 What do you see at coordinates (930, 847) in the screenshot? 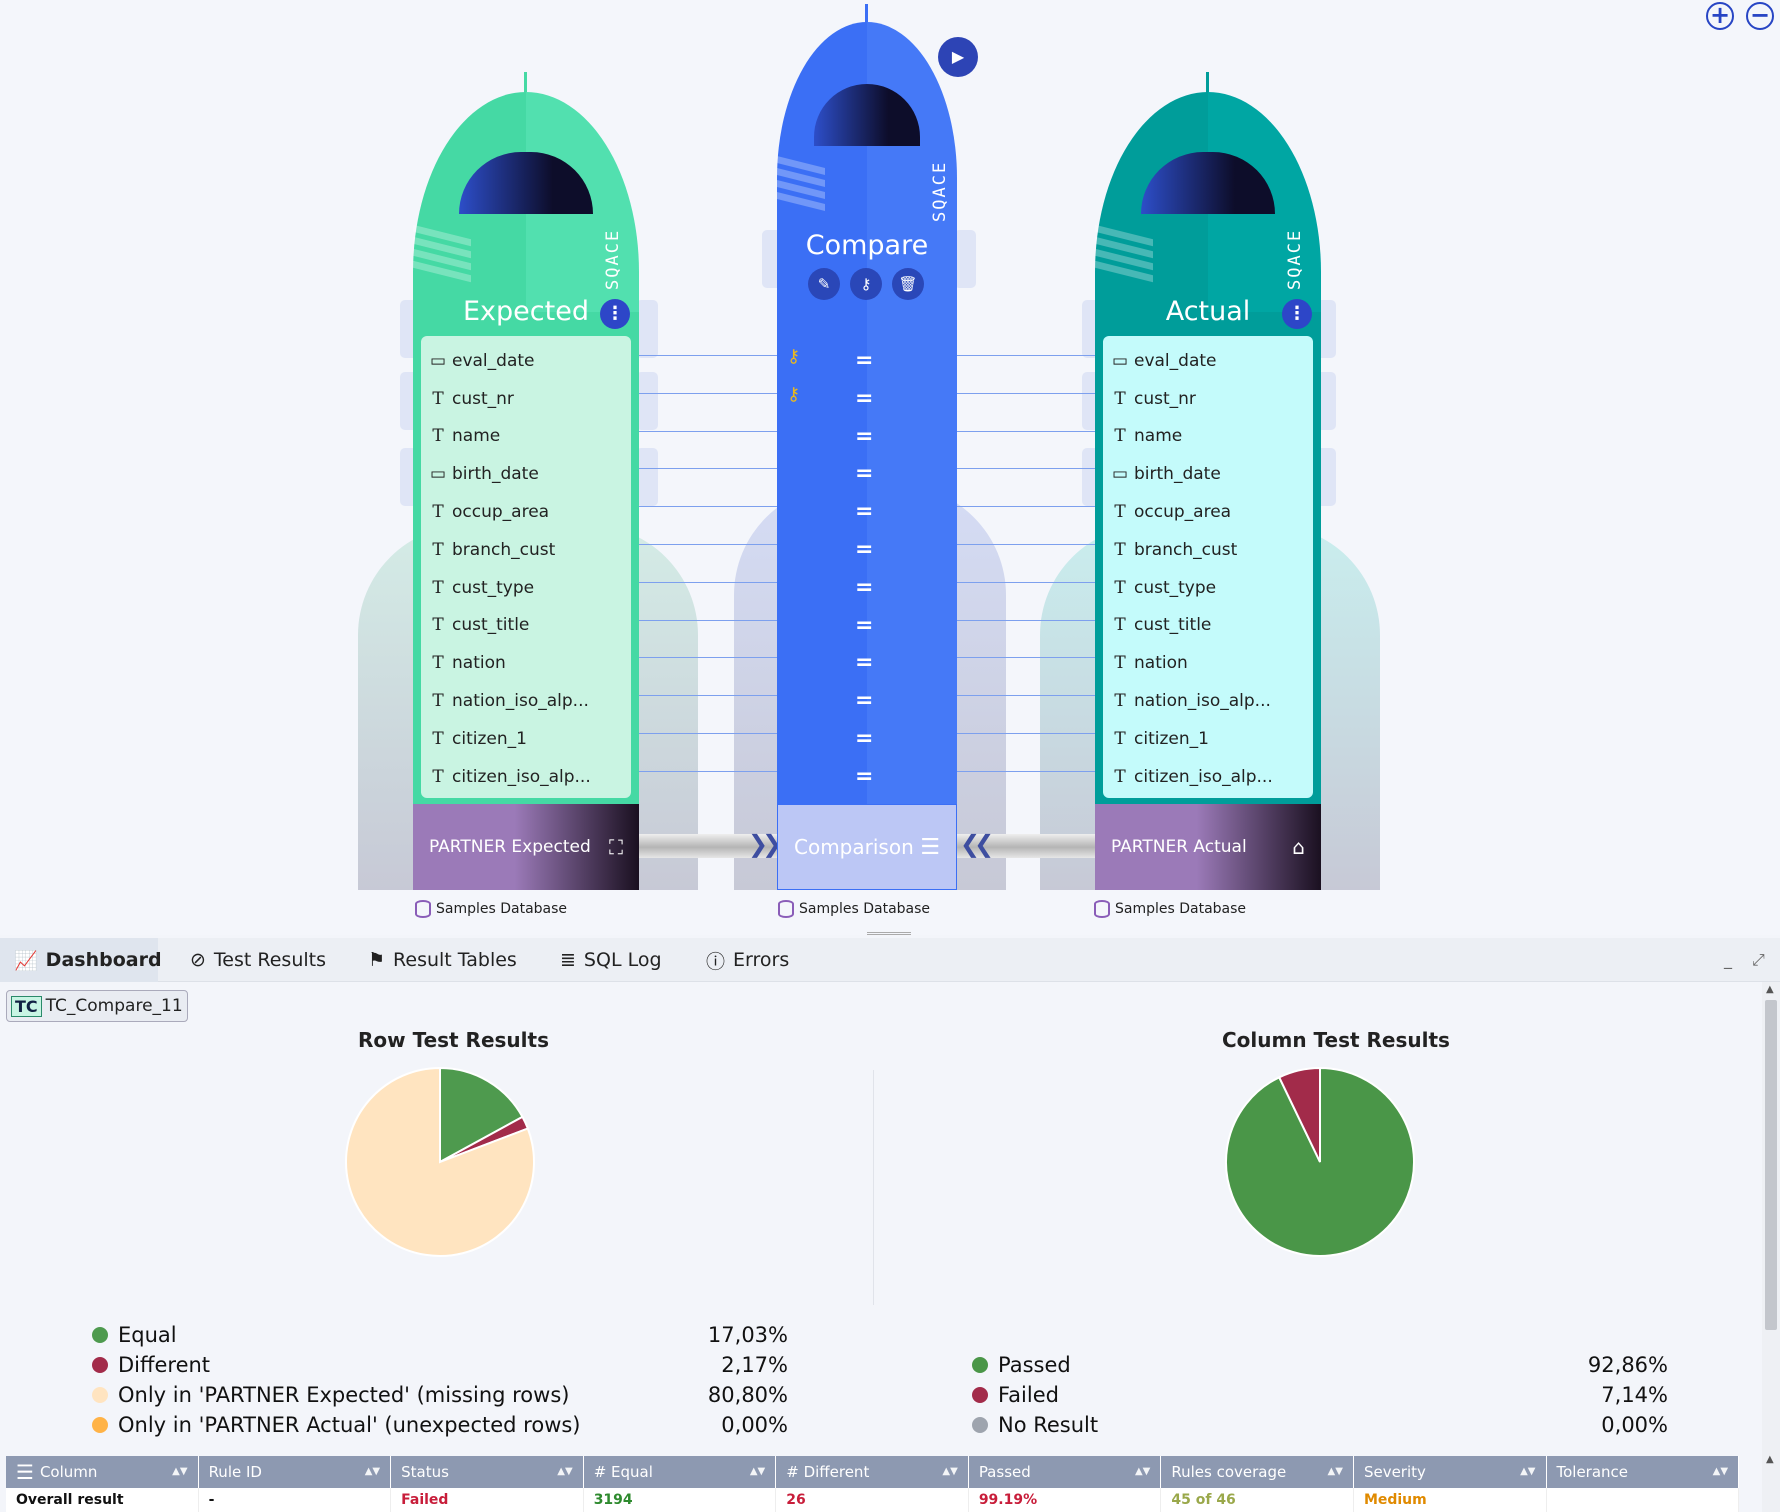
I see `sliders-icon: ☰` at bounding box center [930, 847].